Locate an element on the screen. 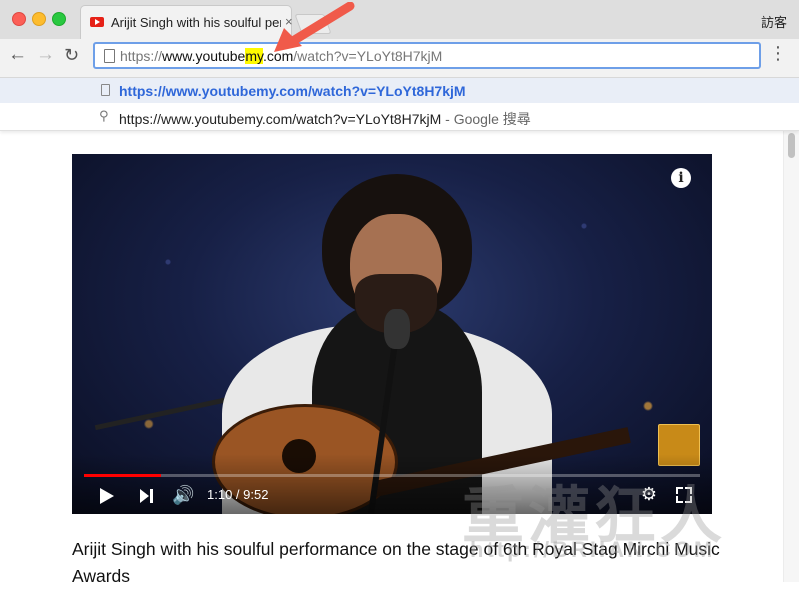 Image resolution: width=799 pixels, height=590 pixels. forward-arrow-icon: → is located at coordinates (45, 55).